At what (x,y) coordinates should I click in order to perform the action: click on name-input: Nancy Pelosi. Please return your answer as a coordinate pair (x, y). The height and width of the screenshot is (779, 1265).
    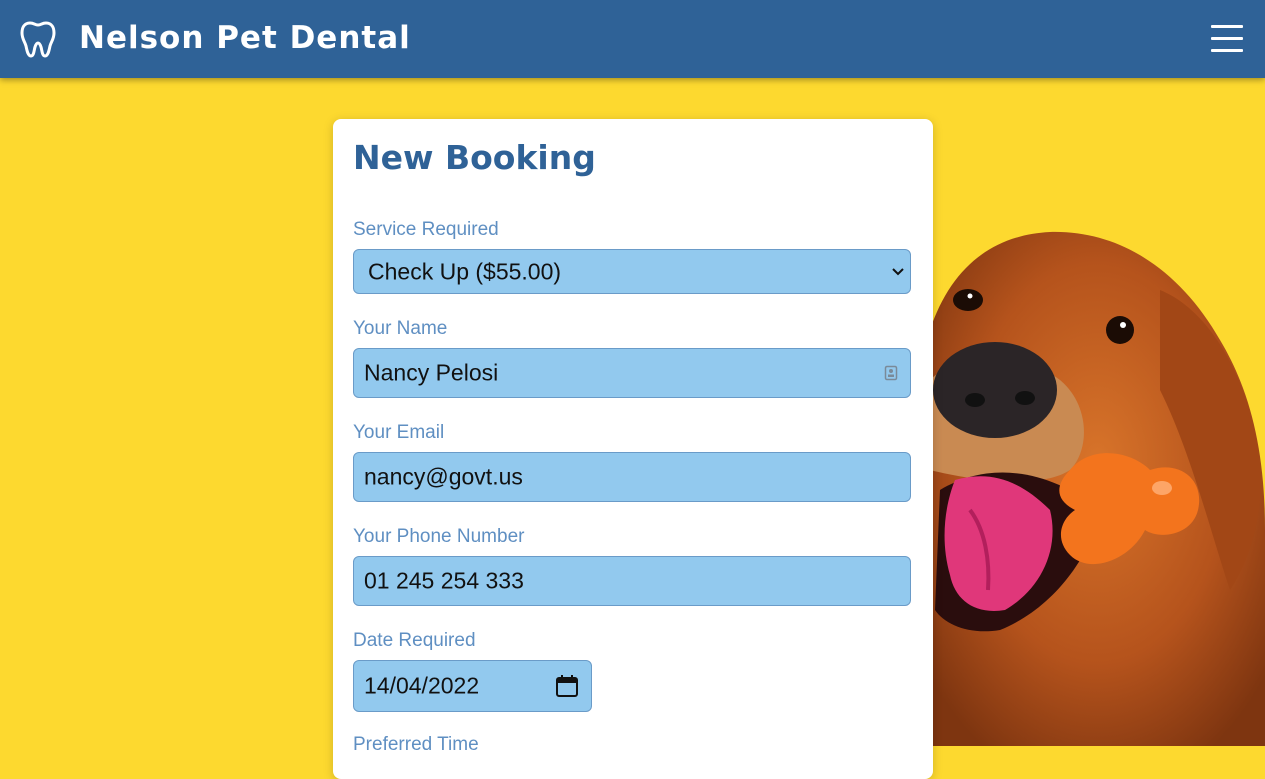
    Looking at the image, I should click on (632, 373).